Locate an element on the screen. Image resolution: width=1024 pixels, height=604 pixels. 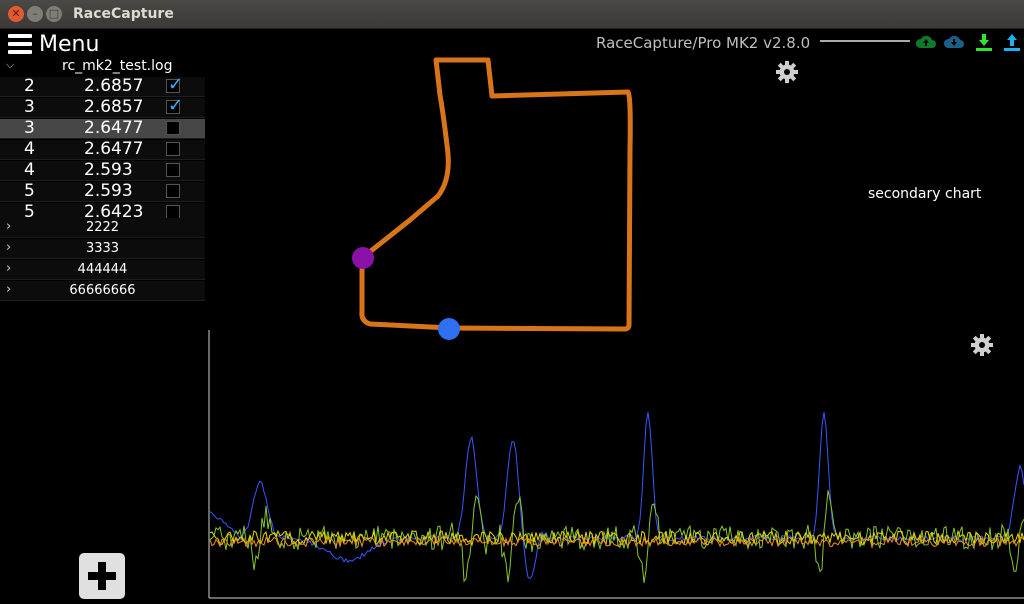
lap-row: 5 2.593 is located at coordinates (102, 192).